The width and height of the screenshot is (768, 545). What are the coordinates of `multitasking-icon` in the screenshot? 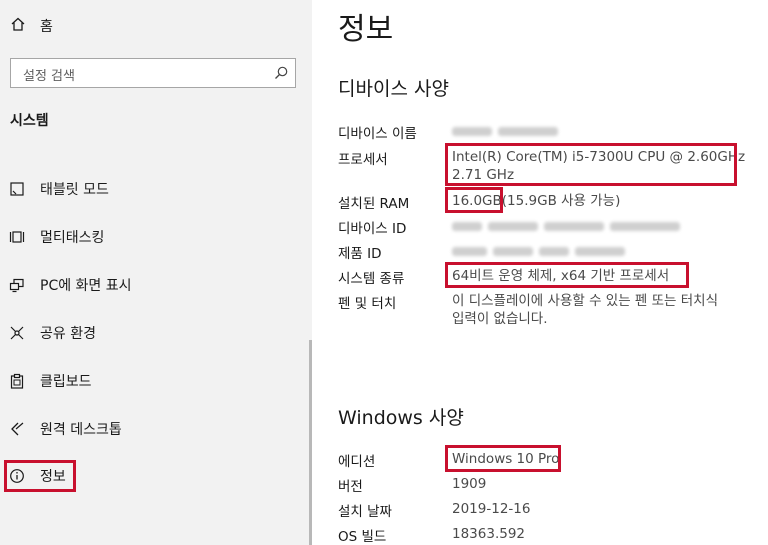 It's located at (17, 237).